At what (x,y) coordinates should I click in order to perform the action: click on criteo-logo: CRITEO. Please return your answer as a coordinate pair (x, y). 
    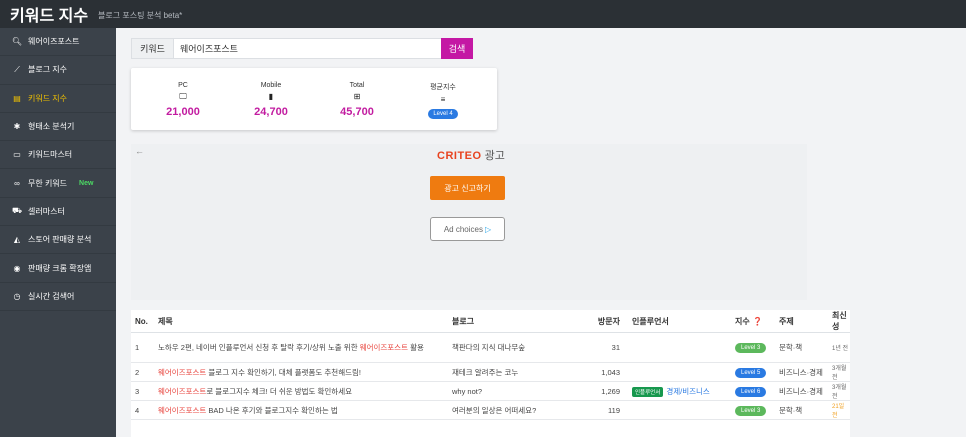
    Looking at the image, I should click on (459, 156).